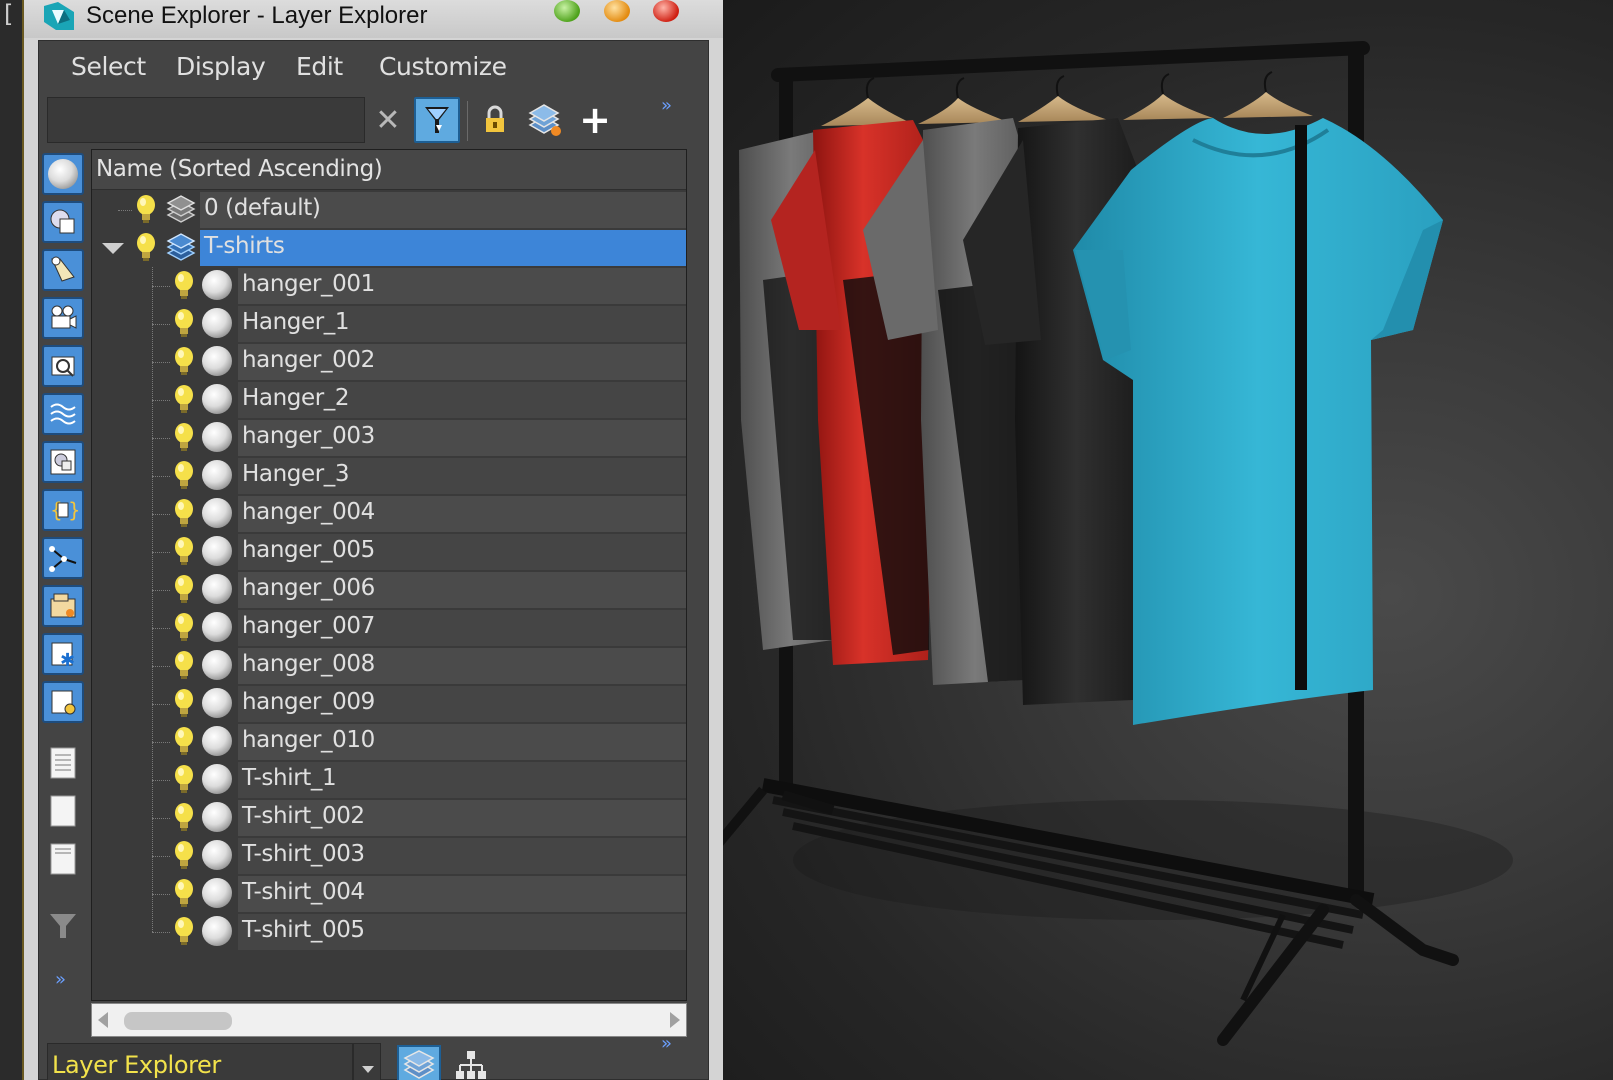 The width and height of the screenshot is (1613, 1080). I want to click on add-button: +, so click(595, 120).